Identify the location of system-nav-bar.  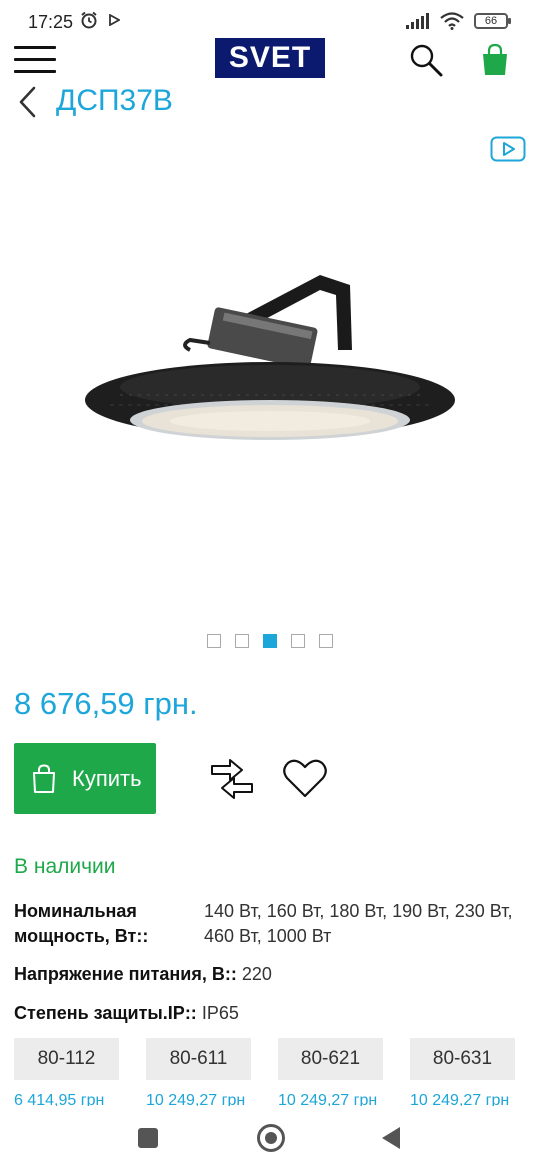
(270, 1138).